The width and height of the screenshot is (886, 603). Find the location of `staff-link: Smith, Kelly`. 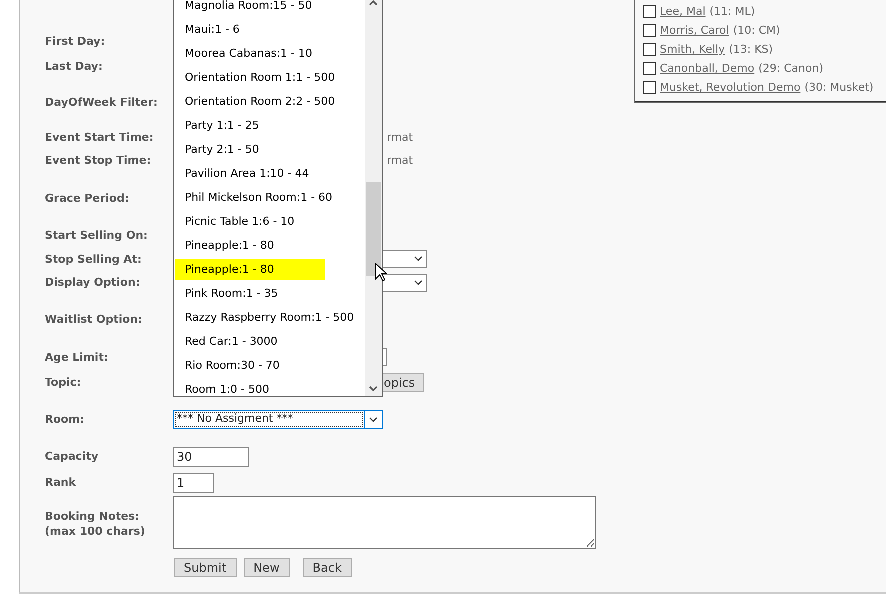

staff-link: Smith, Kelly is located at coordinates (693, 49).